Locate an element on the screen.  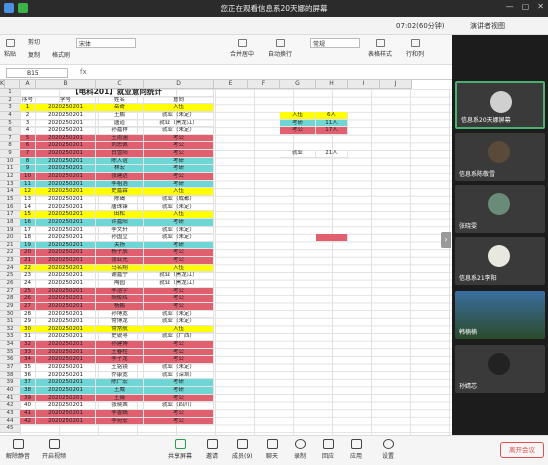
row-header: 36 is located at coordinates (10, 360).